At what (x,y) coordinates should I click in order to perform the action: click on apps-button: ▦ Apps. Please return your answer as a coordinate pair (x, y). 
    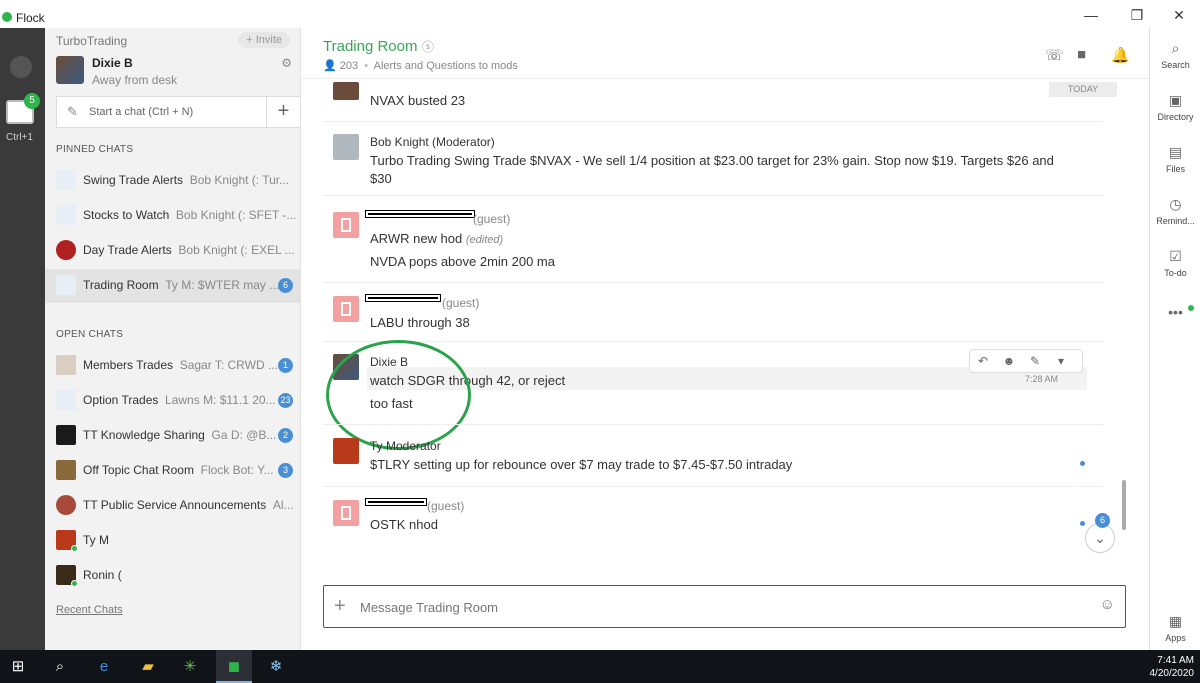
    Looking at the image, I should click on (1175, 628).